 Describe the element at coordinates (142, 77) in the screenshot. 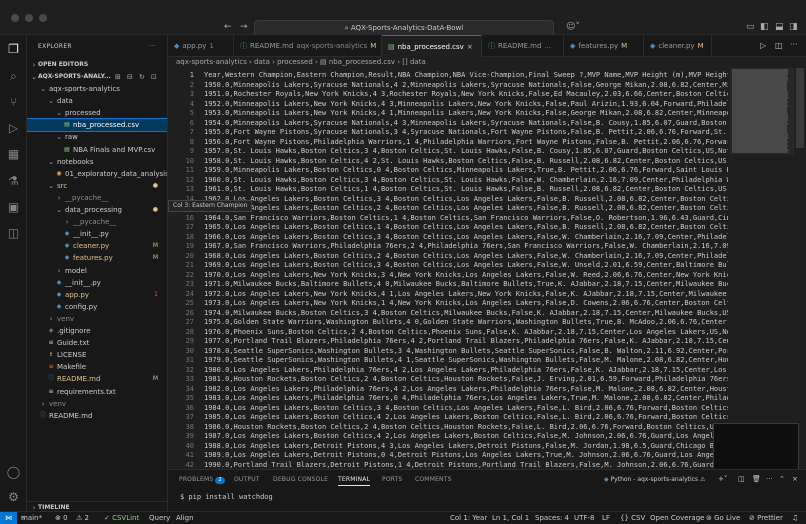

I see `refresh-icon: ↻` at that location.